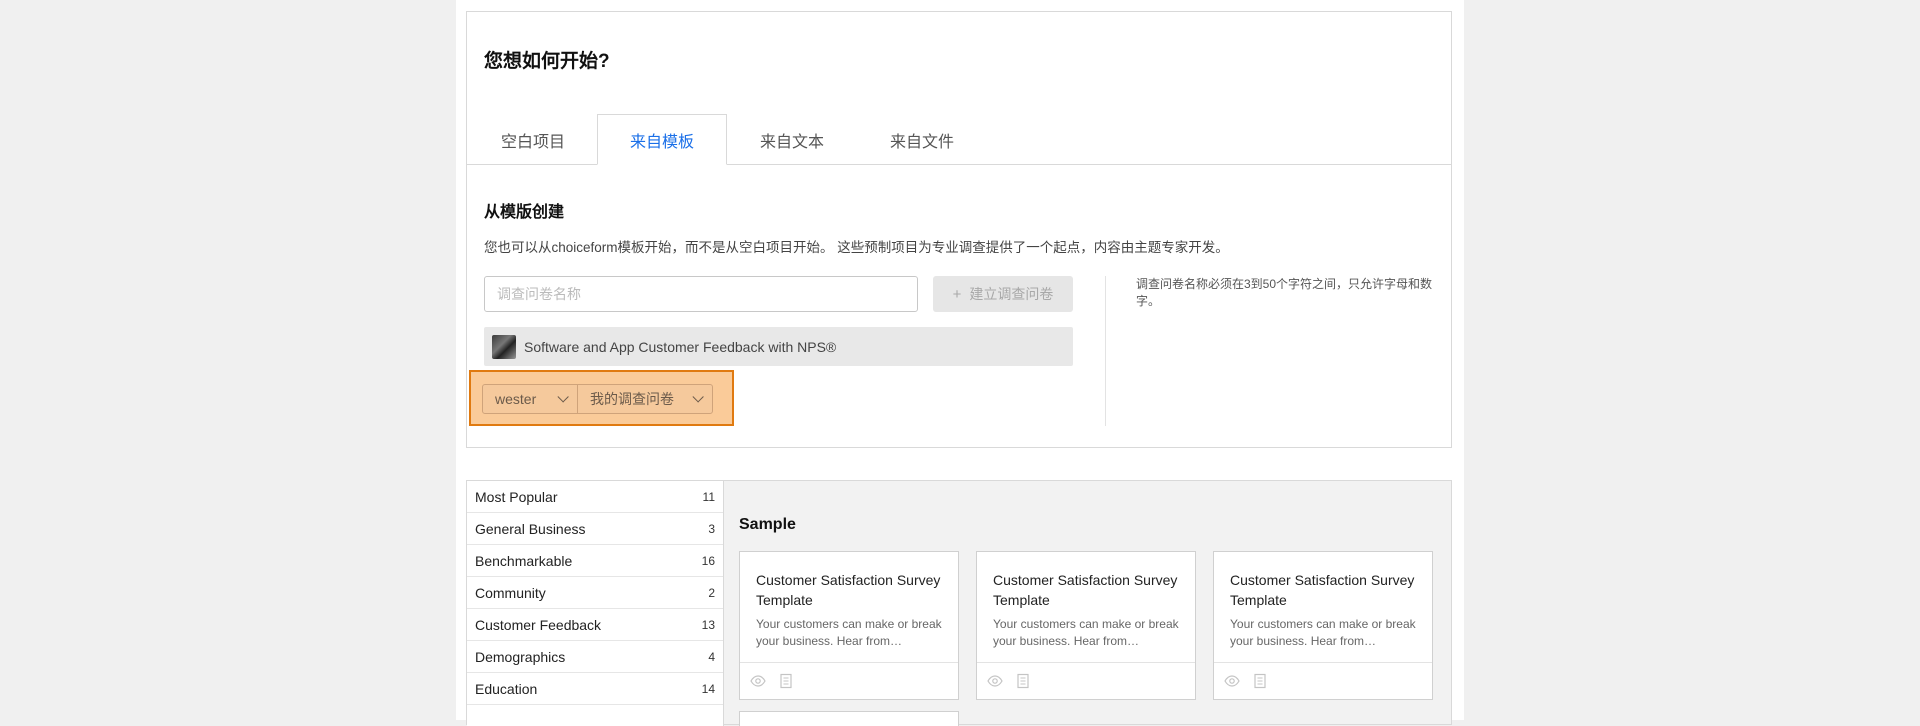  I want to click on folder-dropdown: 我的调查问卷, so click(645, 399).